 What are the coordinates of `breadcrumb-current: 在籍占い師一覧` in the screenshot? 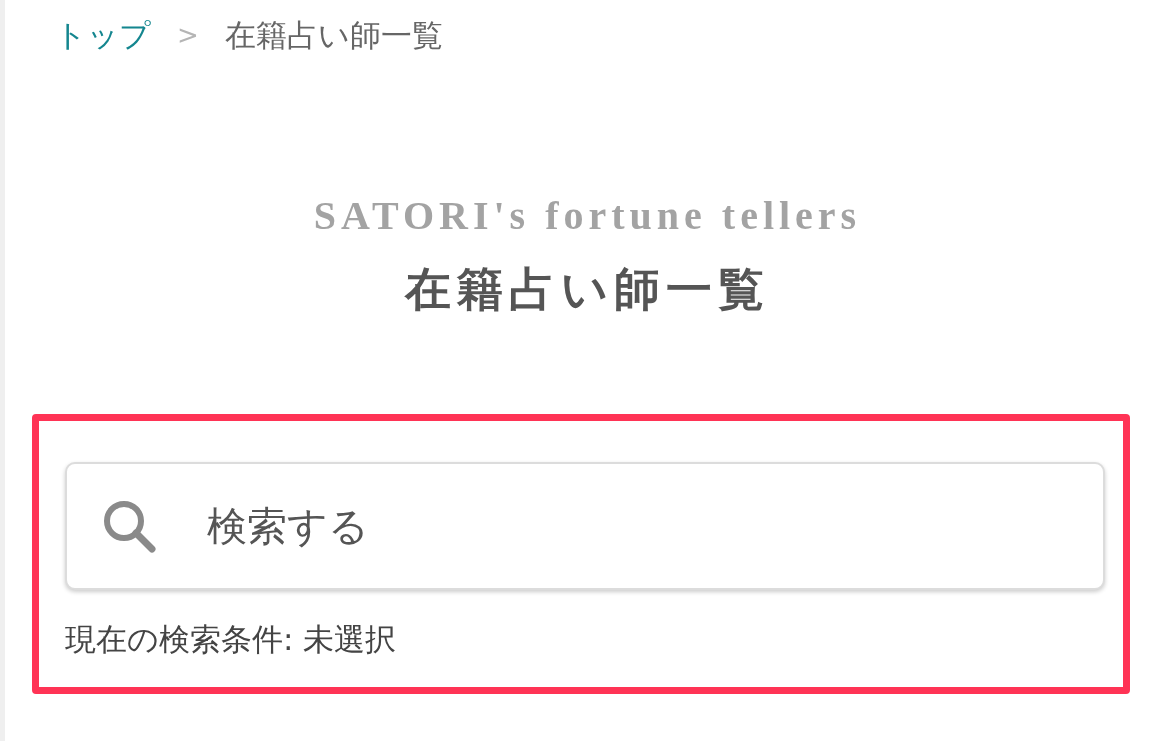 It's located at (333, 35).